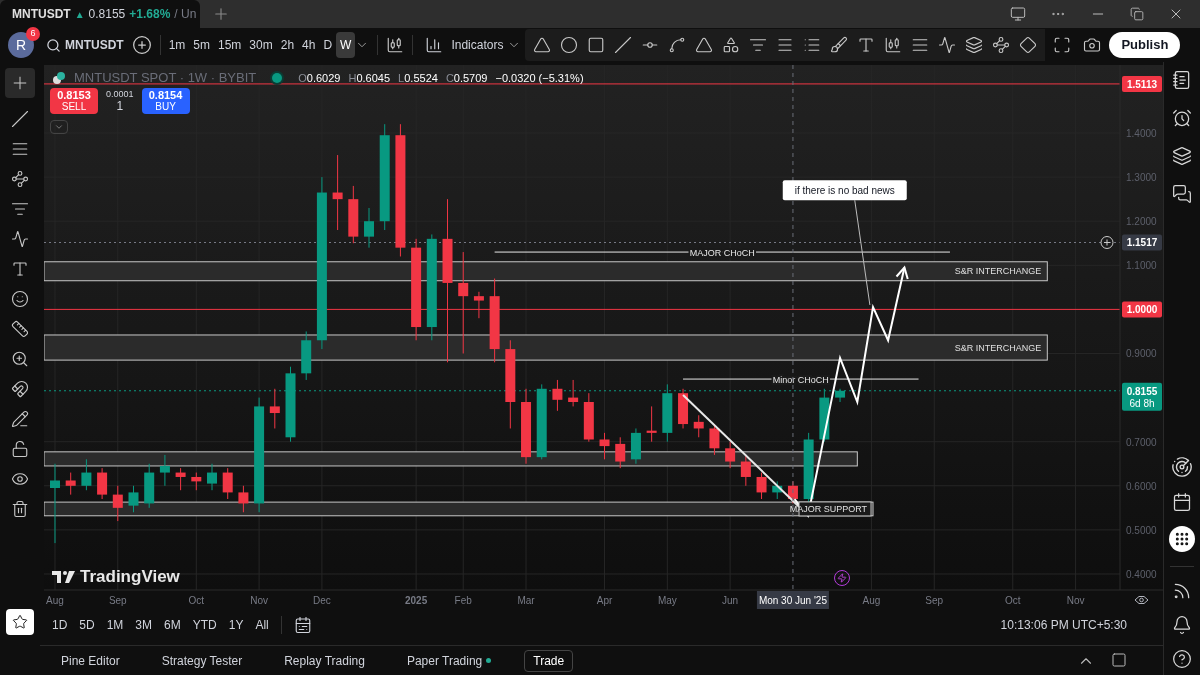 The width and height of the screenshot is (1200, 675). Describe the element at coordinates (60, 625) in the screenshot. I see `range-button: 1D` at that location.